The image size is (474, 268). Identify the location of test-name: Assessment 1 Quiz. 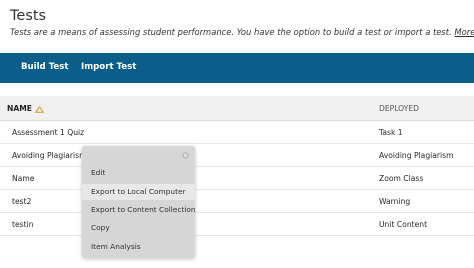
(48, 132).